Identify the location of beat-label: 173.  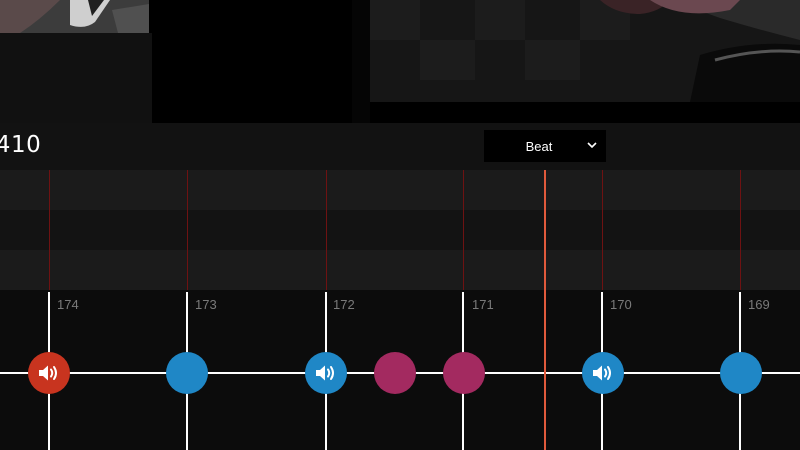
(206, 304).